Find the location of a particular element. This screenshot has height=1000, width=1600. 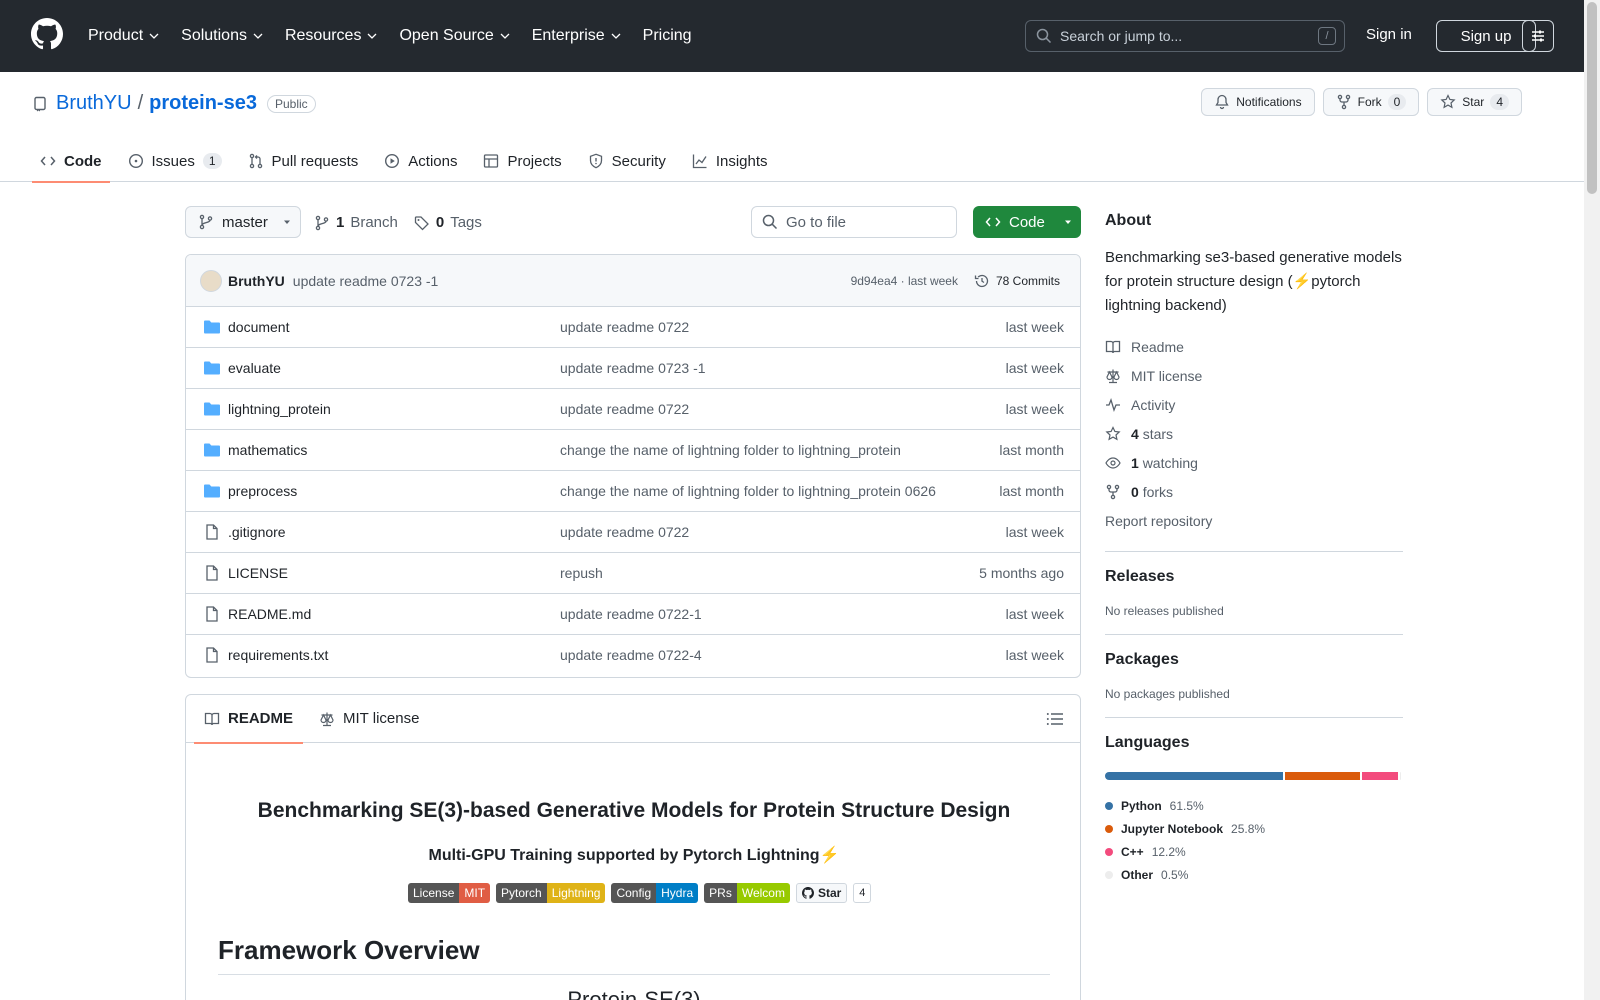

branch-select-button: master is located at coordinates (243, 222).